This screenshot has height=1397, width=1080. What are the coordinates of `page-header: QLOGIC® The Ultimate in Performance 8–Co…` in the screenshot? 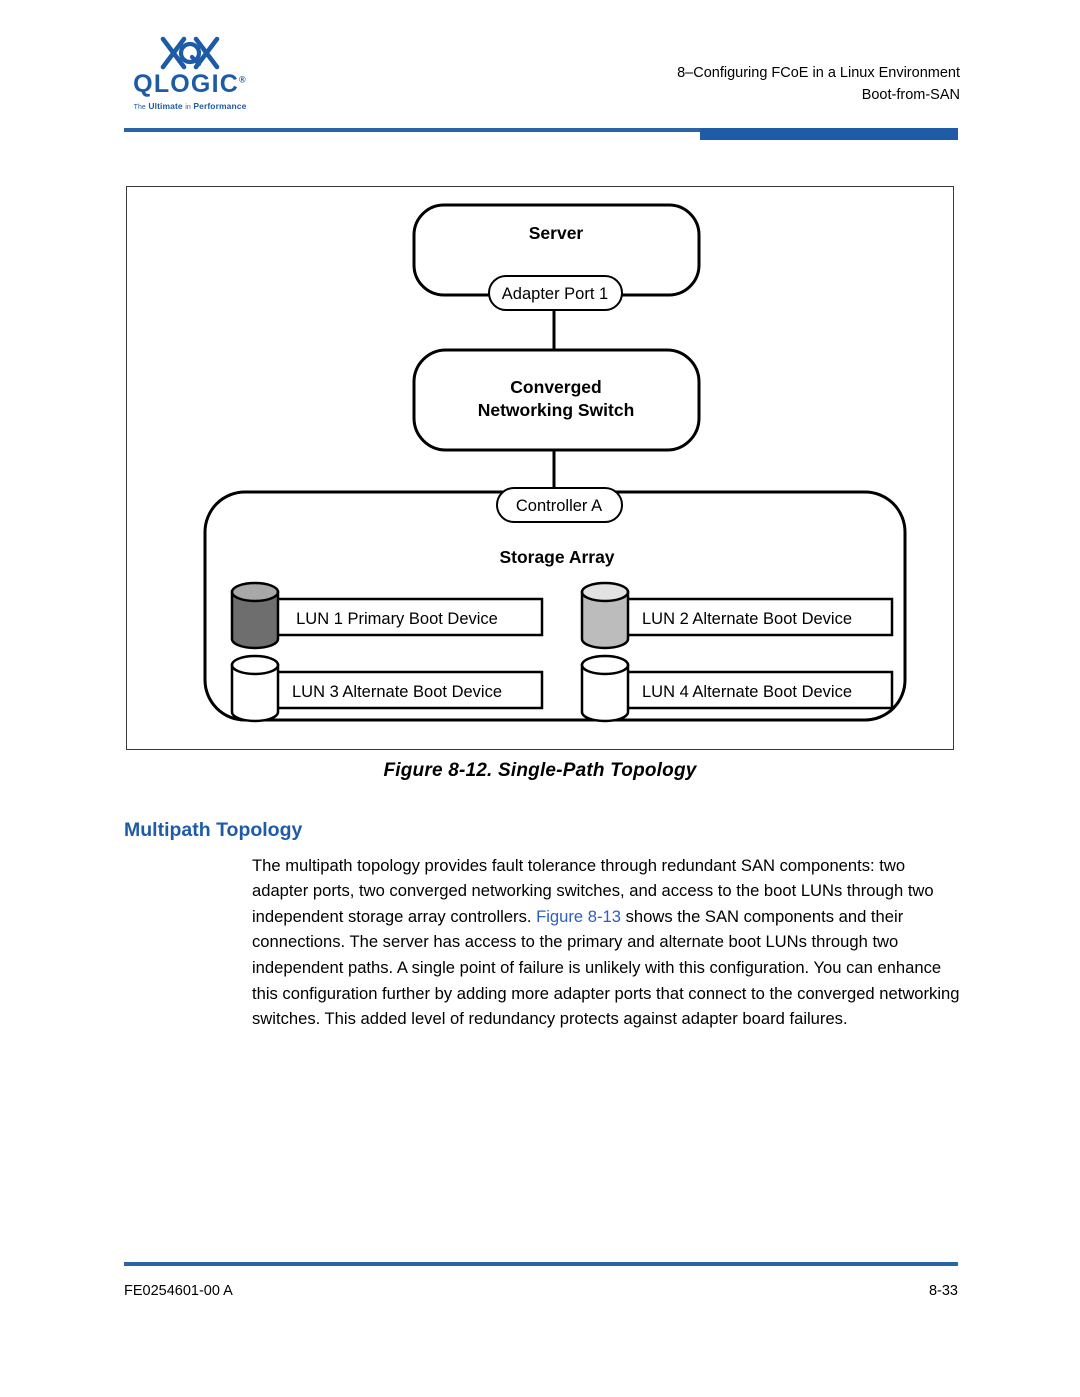 It's located at (540, 75).